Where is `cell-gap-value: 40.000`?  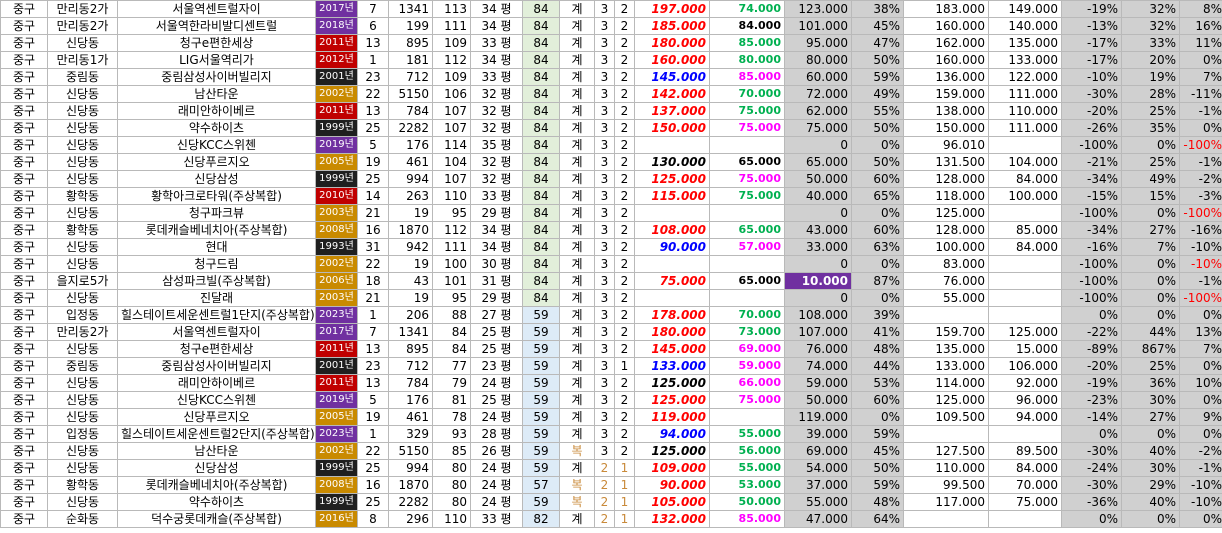
cell-gap-value: 40.000 is located at coordinates (818, 196).